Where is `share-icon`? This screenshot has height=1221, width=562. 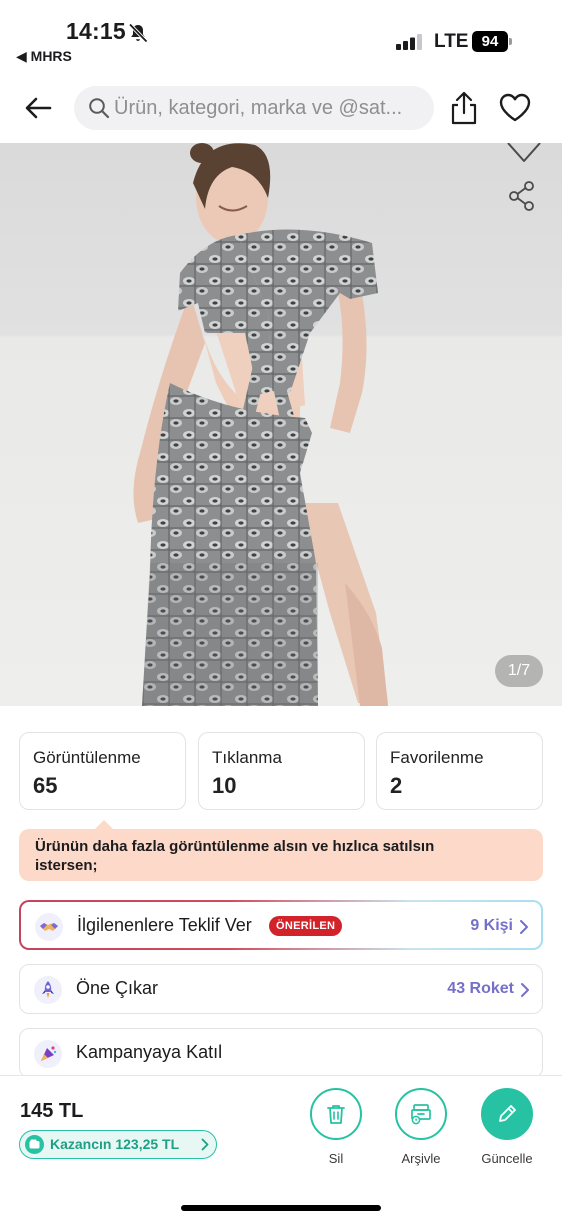
share-icon is located at coordinates (464, 108).